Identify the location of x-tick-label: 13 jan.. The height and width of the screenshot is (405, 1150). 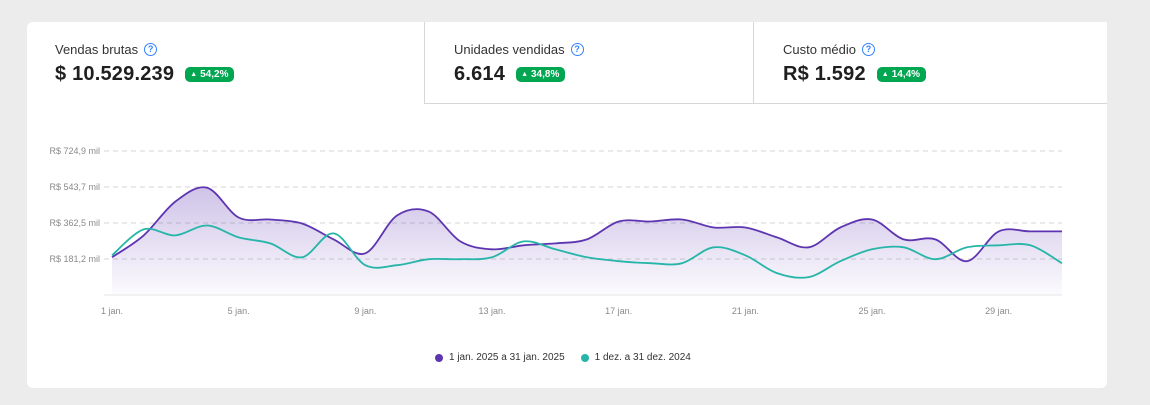
(491, 311).